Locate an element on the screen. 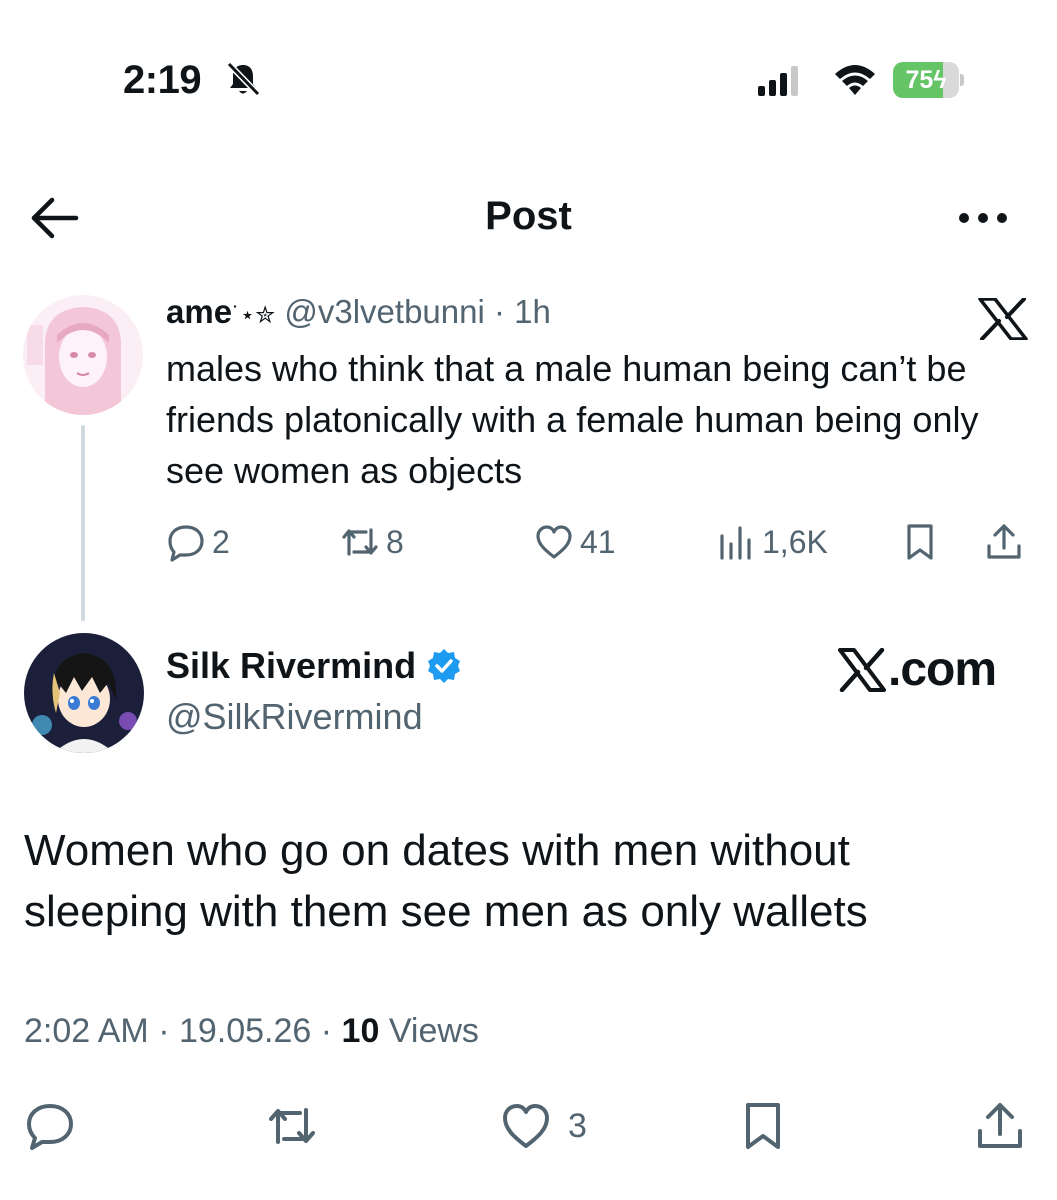  reply-button is located at coordinates (50, 1126).